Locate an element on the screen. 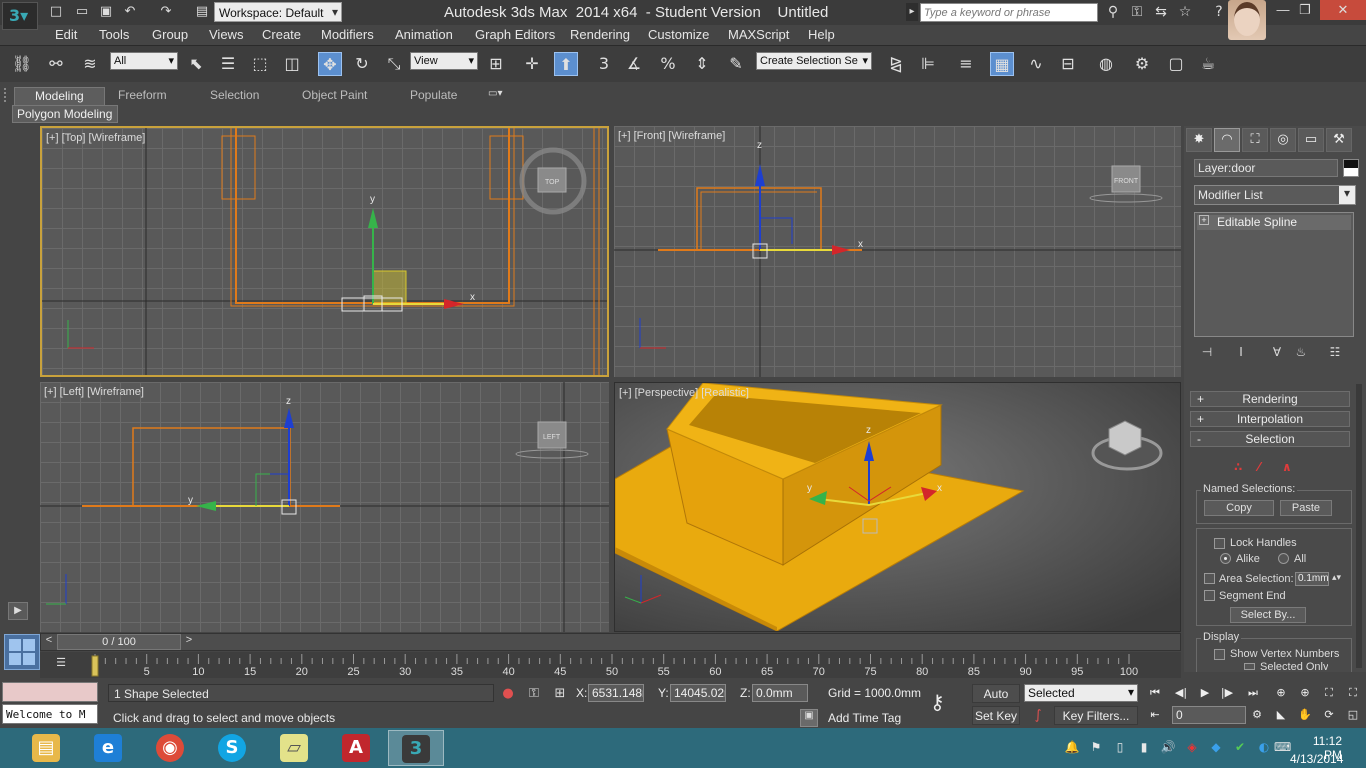  viewport-label: [+] [Front] [Wireframe] is located at coordinates (671, 136).